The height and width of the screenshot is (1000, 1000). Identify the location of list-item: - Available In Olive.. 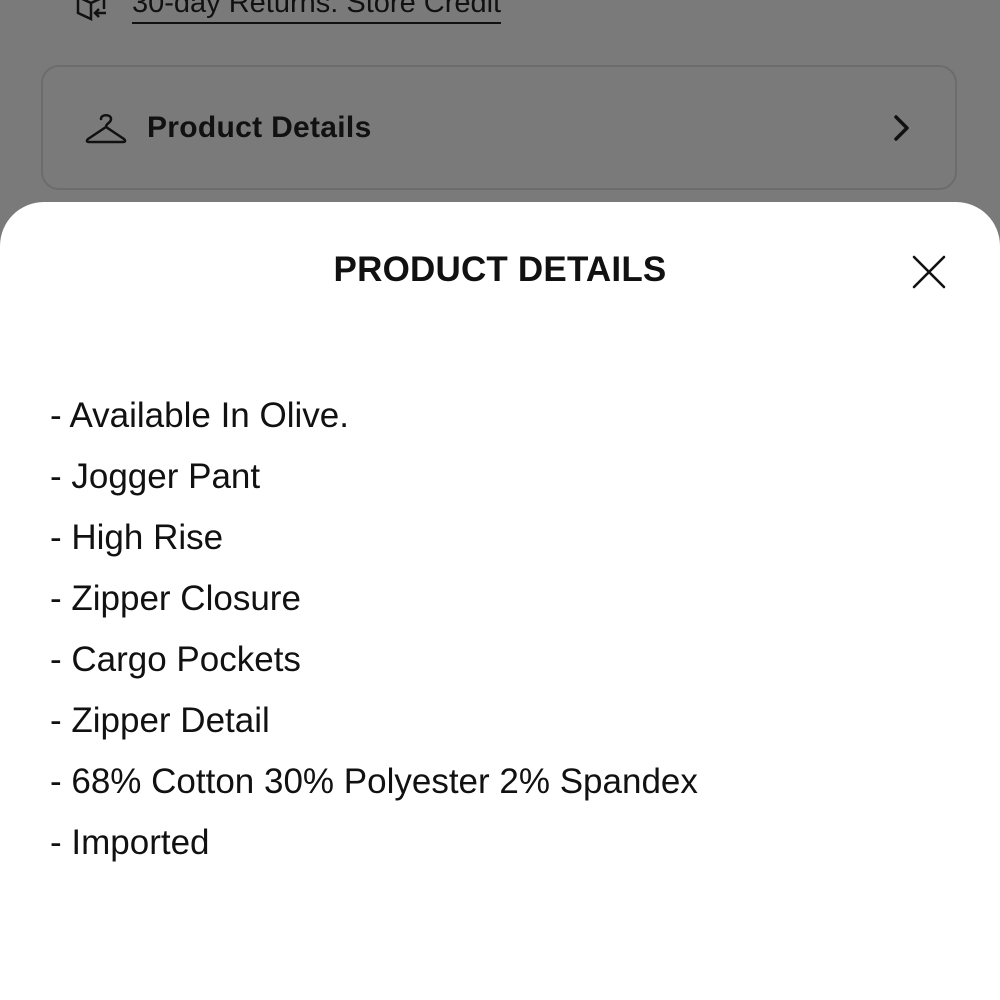
(199, 415).